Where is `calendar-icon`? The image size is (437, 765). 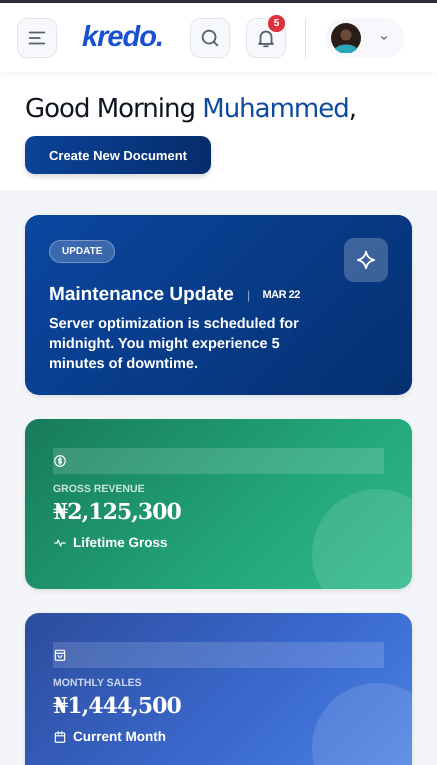 calendar-icon is located at coordinates (60, 737).